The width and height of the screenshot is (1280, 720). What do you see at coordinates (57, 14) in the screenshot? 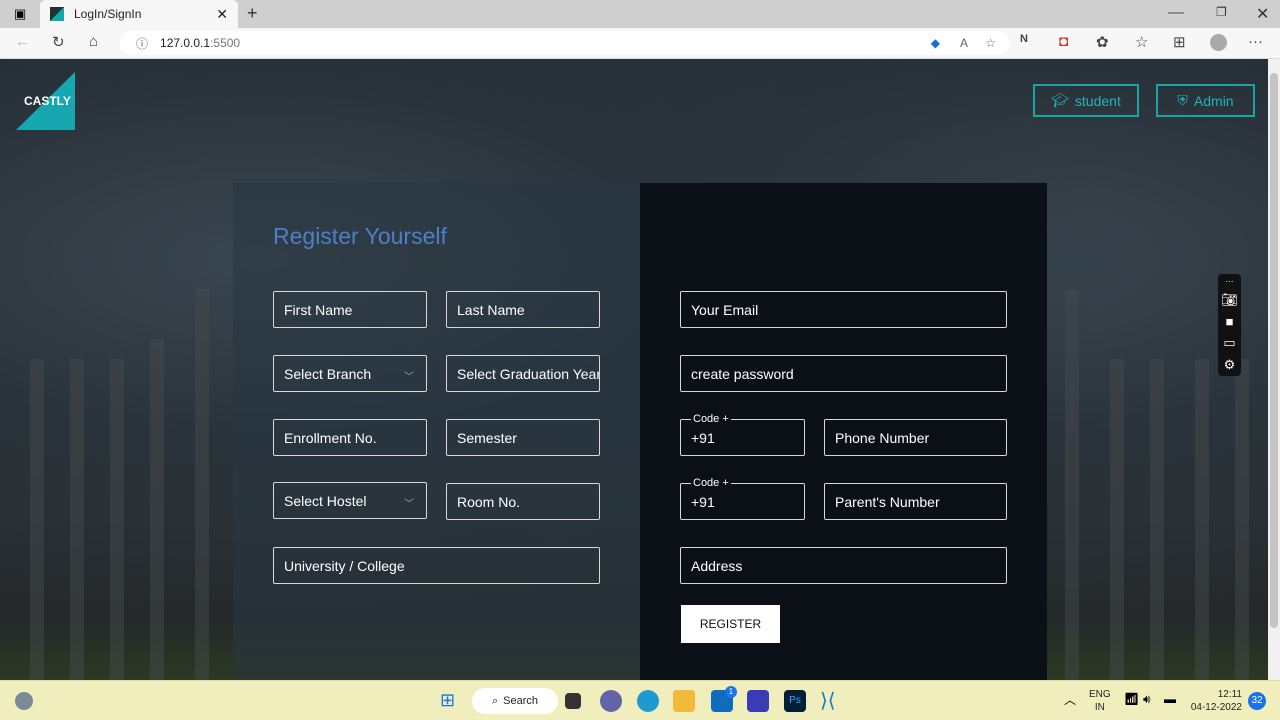
I see `favicon-icon` at bounding box center [57, 14].